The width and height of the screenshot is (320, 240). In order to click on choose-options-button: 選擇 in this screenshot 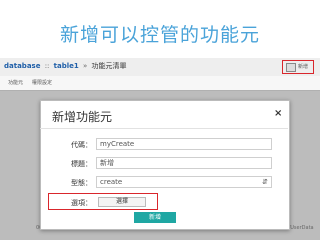, I will do `click(122, 202)`.